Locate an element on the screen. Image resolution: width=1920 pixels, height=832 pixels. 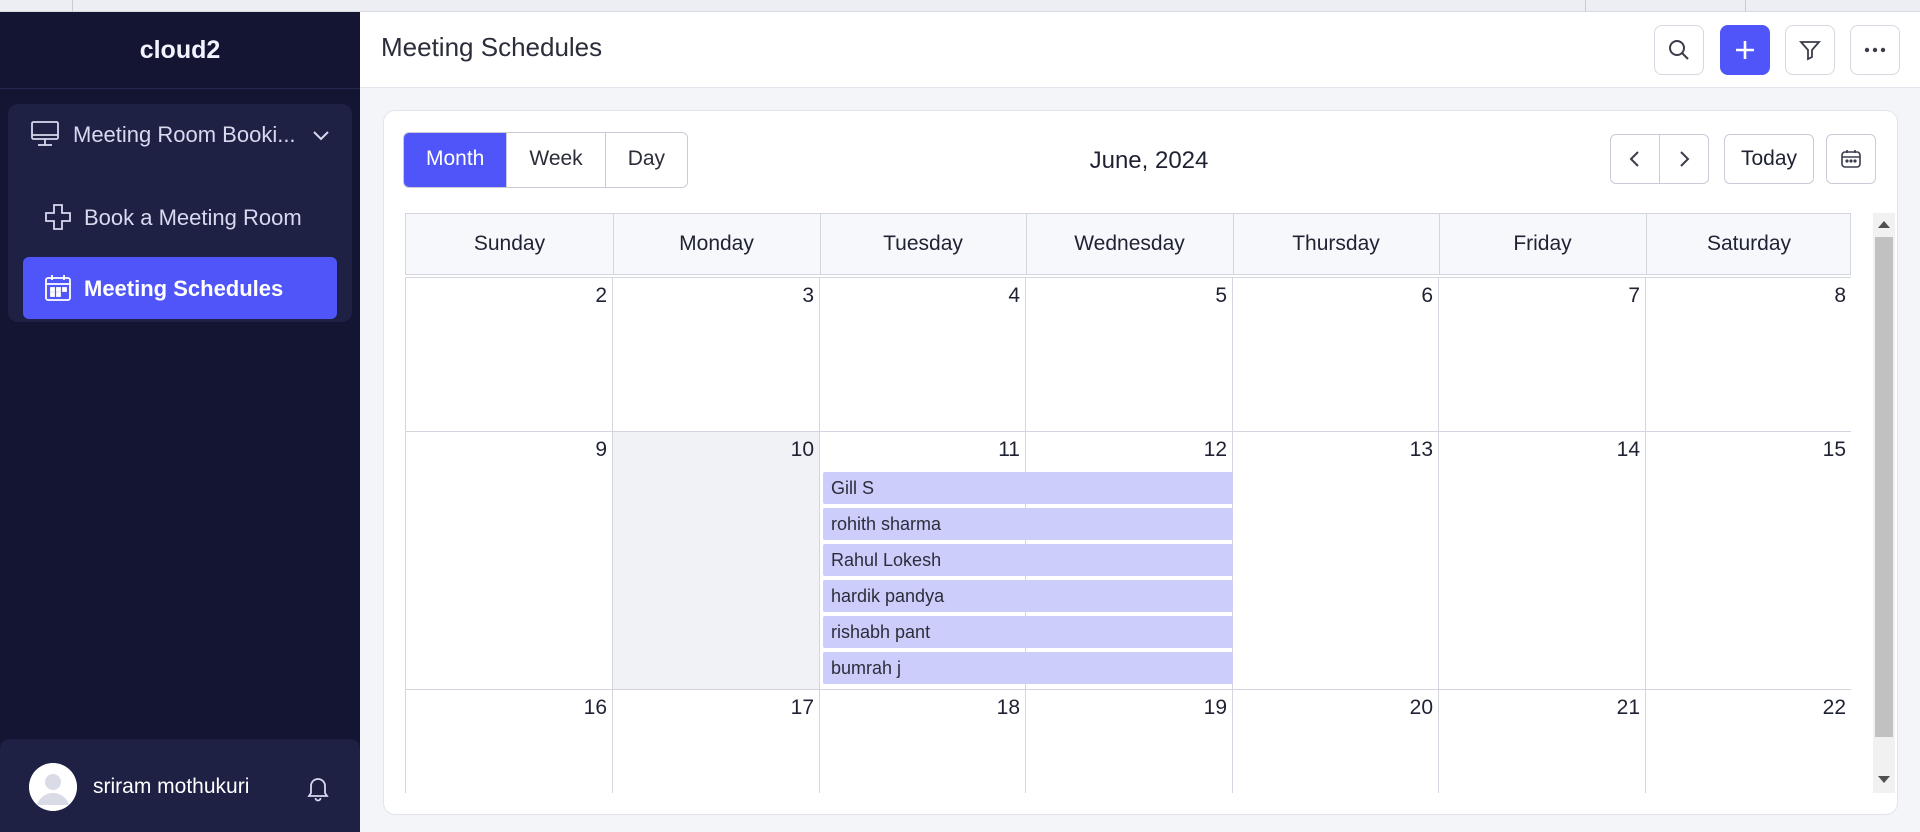
day-number: 20 is located at coordinates (1421, 707).